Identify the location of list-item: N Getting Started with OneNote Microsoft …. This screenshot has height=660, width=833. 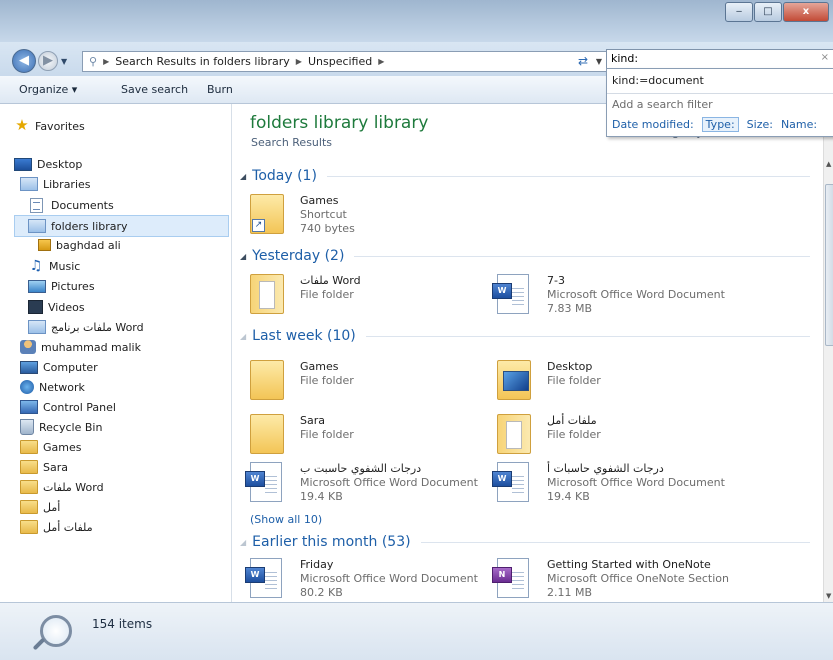
(614, 579).